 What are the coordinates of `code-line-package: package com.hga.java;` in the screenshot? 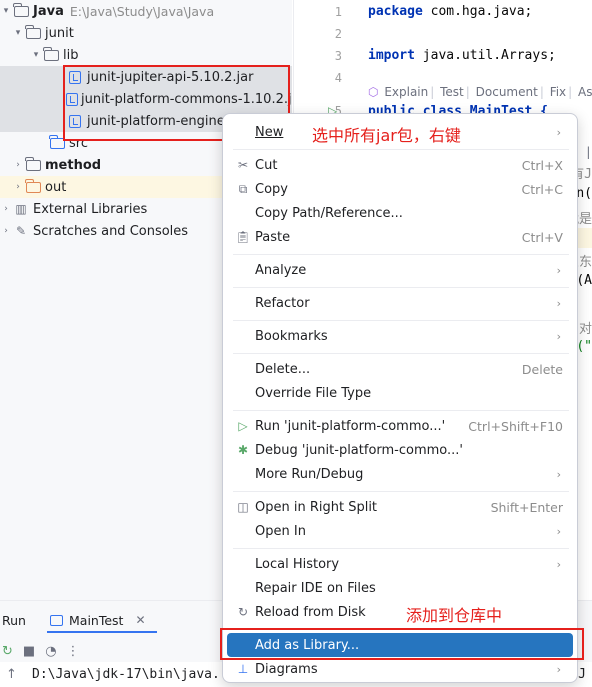 It's located at (450, 11).